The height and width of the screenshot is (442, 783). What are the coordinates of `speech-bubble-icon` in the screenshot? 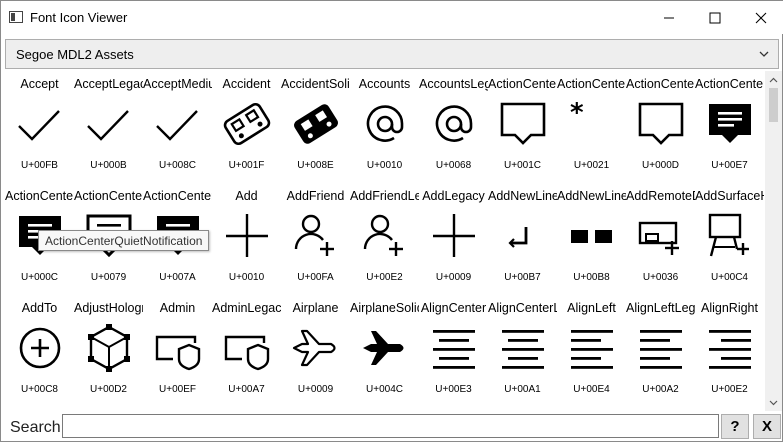 It's located at (661, 123).